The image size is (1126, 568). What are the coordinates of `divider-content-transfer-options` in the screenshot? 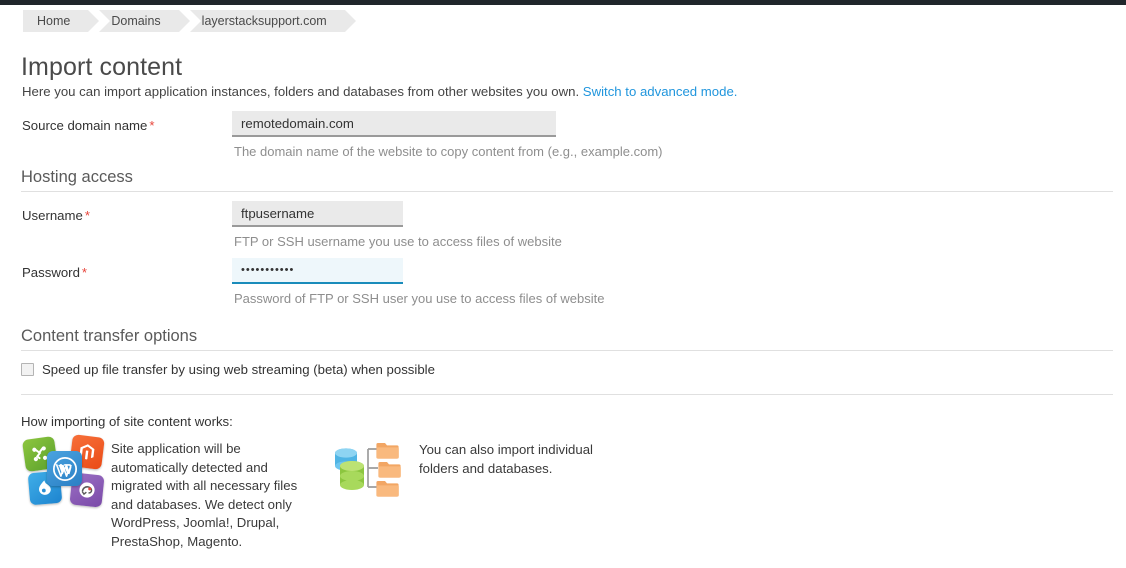 It's located at (567, 350).